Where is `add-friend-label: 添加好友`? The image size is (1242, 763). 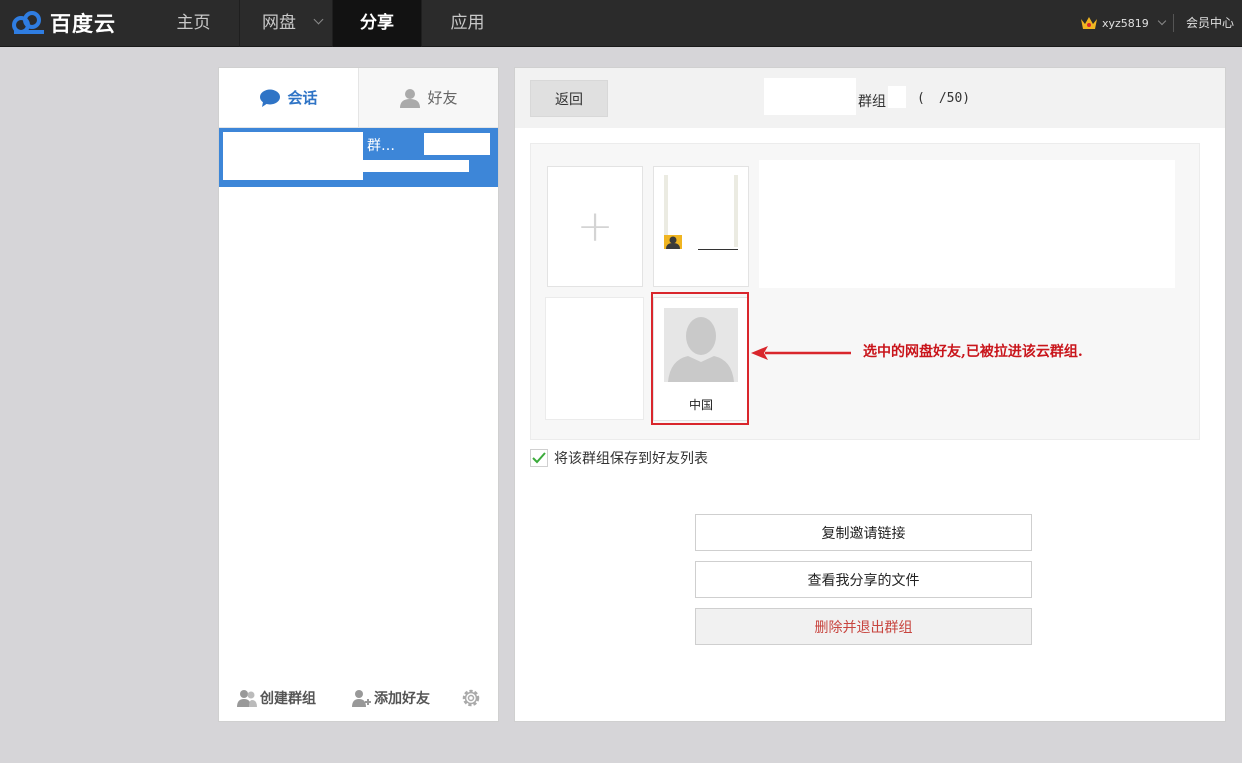
add-friend-label: 添加好友 is located at coordinates (402, 699).